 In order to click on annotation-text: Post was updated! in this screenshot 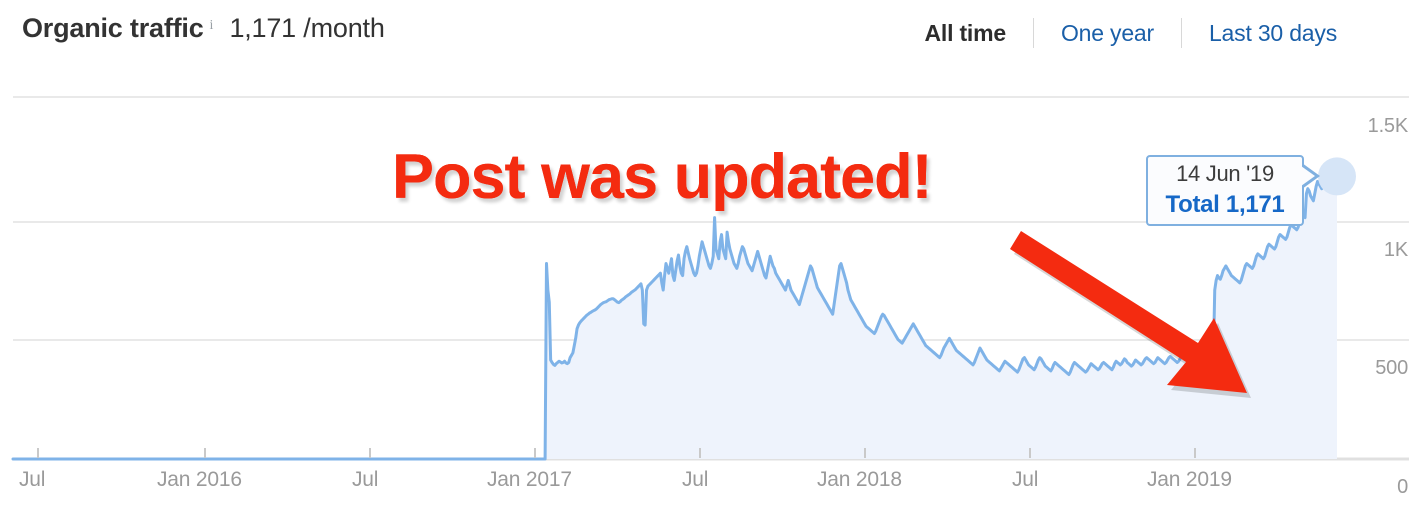, I will do `click(662, 177)`.